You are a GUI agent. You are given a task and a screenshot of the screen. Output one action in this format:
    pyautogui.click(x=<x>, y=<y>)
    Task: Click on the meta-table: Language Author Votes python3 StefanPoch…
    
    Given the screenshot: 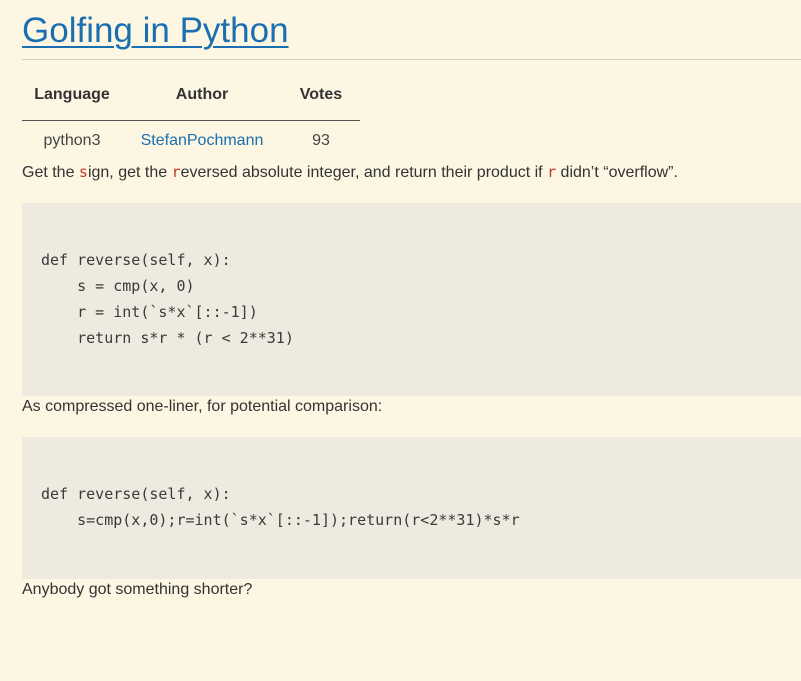 What is the action you would take?
    pyautogui.click(x=191, y=123)
    